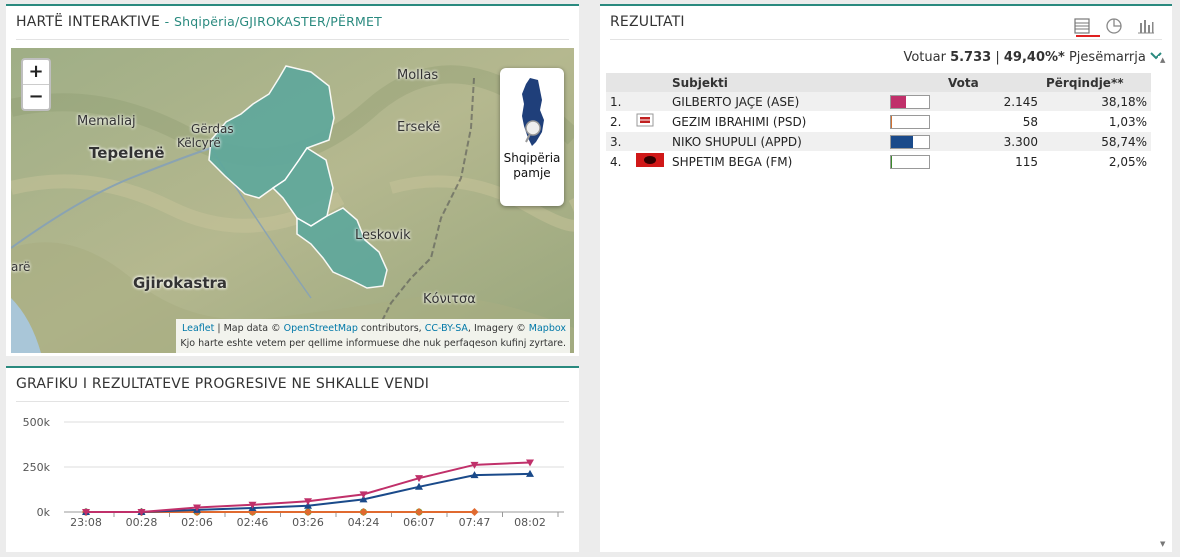 Image resolution: width=1180 pixels, height=557 pixels. Describe the element at coordinates (1096, 121) in the screenshot. I see `row-pct: 1,03%` at that location.